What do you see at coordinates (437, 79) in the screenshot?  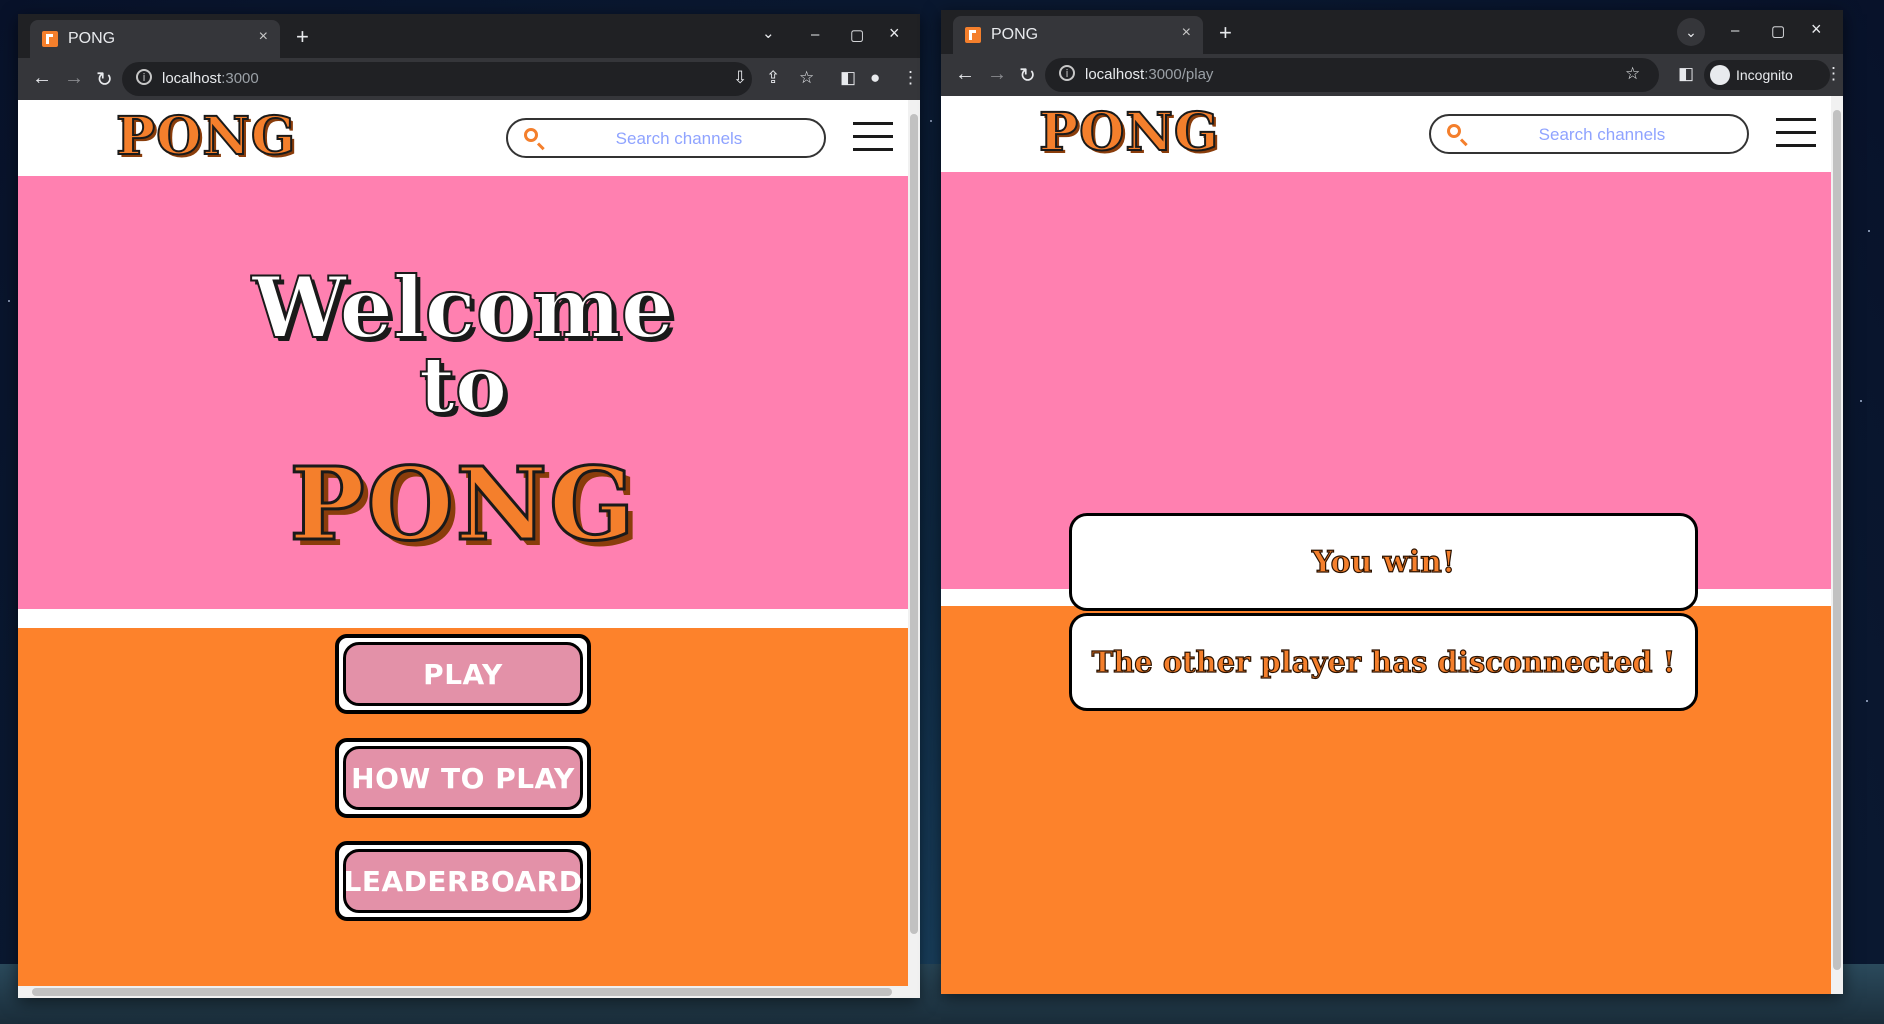 I see `address-bar: i localhost:3000` at bounding box center [437, 79].